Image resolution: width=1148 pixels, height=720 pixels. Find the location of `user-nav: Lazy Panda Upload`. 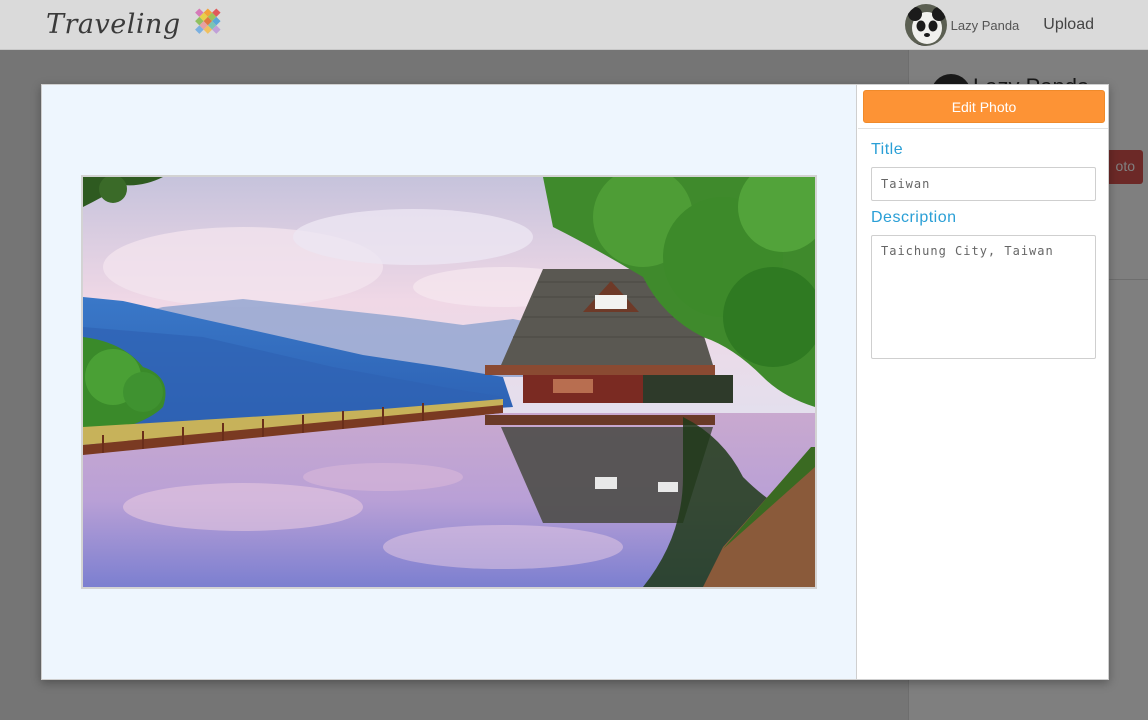

user-nav: Lazy Panda Upload is located at coordinates (1026, 25).